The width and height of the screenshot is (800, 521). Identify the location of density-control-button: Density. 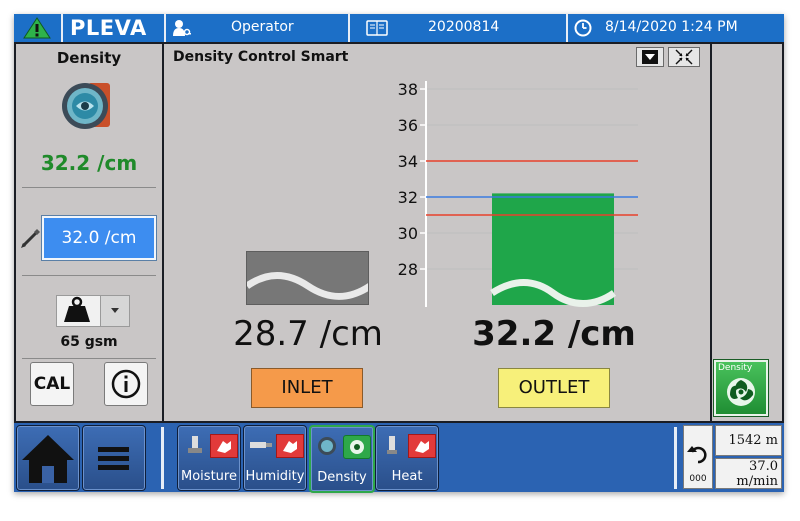
(741, 388).